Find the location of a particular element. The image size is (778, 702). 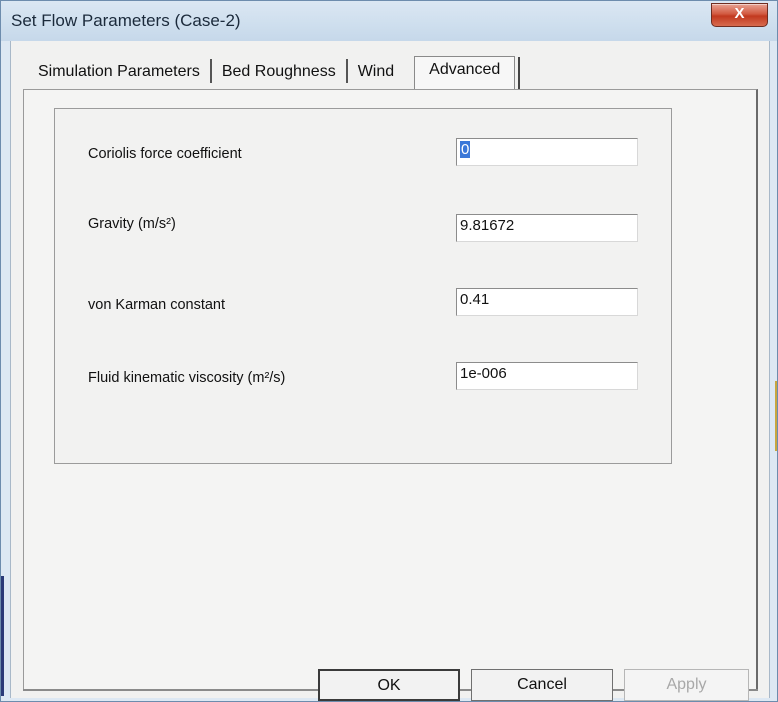

gravity-label: Gravity (m/s²) is located at coordinates (132, 224).